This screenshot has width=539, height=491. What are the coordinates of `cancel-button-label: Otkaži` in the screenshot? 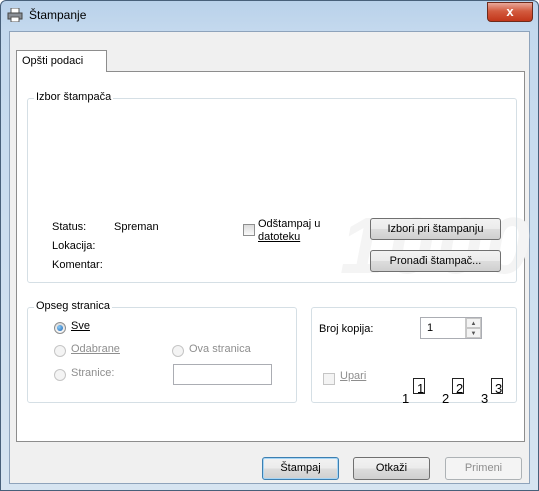 It's located at (391, 468).